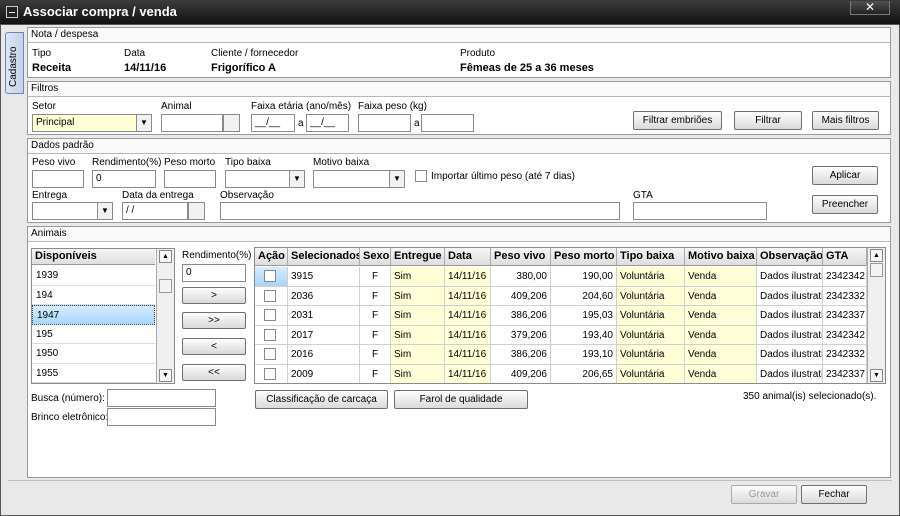 Image resolution: width=900 pixels, height=516 pixels. What do you see at coordinates (768, 120) in the screenshot?
I see `filtrar-button: Filtrar` at bounding box center [768, 120].